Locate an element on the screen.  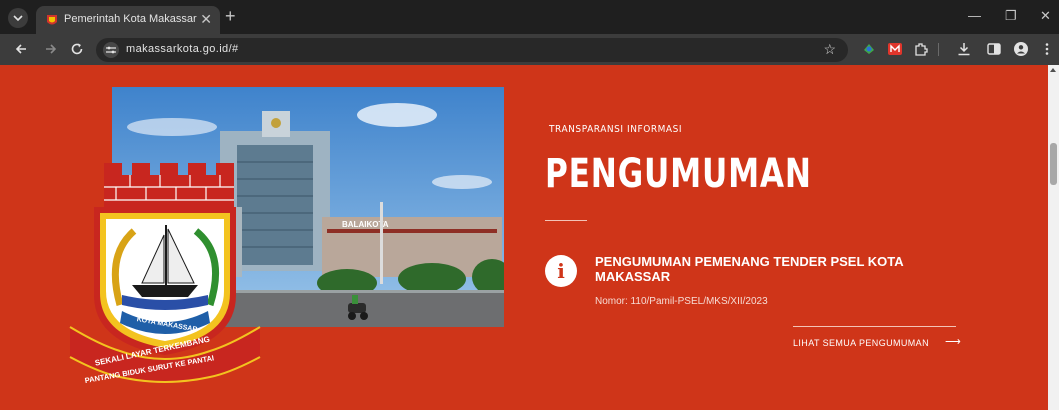
forward-icon is located at coordinates (51, 49).